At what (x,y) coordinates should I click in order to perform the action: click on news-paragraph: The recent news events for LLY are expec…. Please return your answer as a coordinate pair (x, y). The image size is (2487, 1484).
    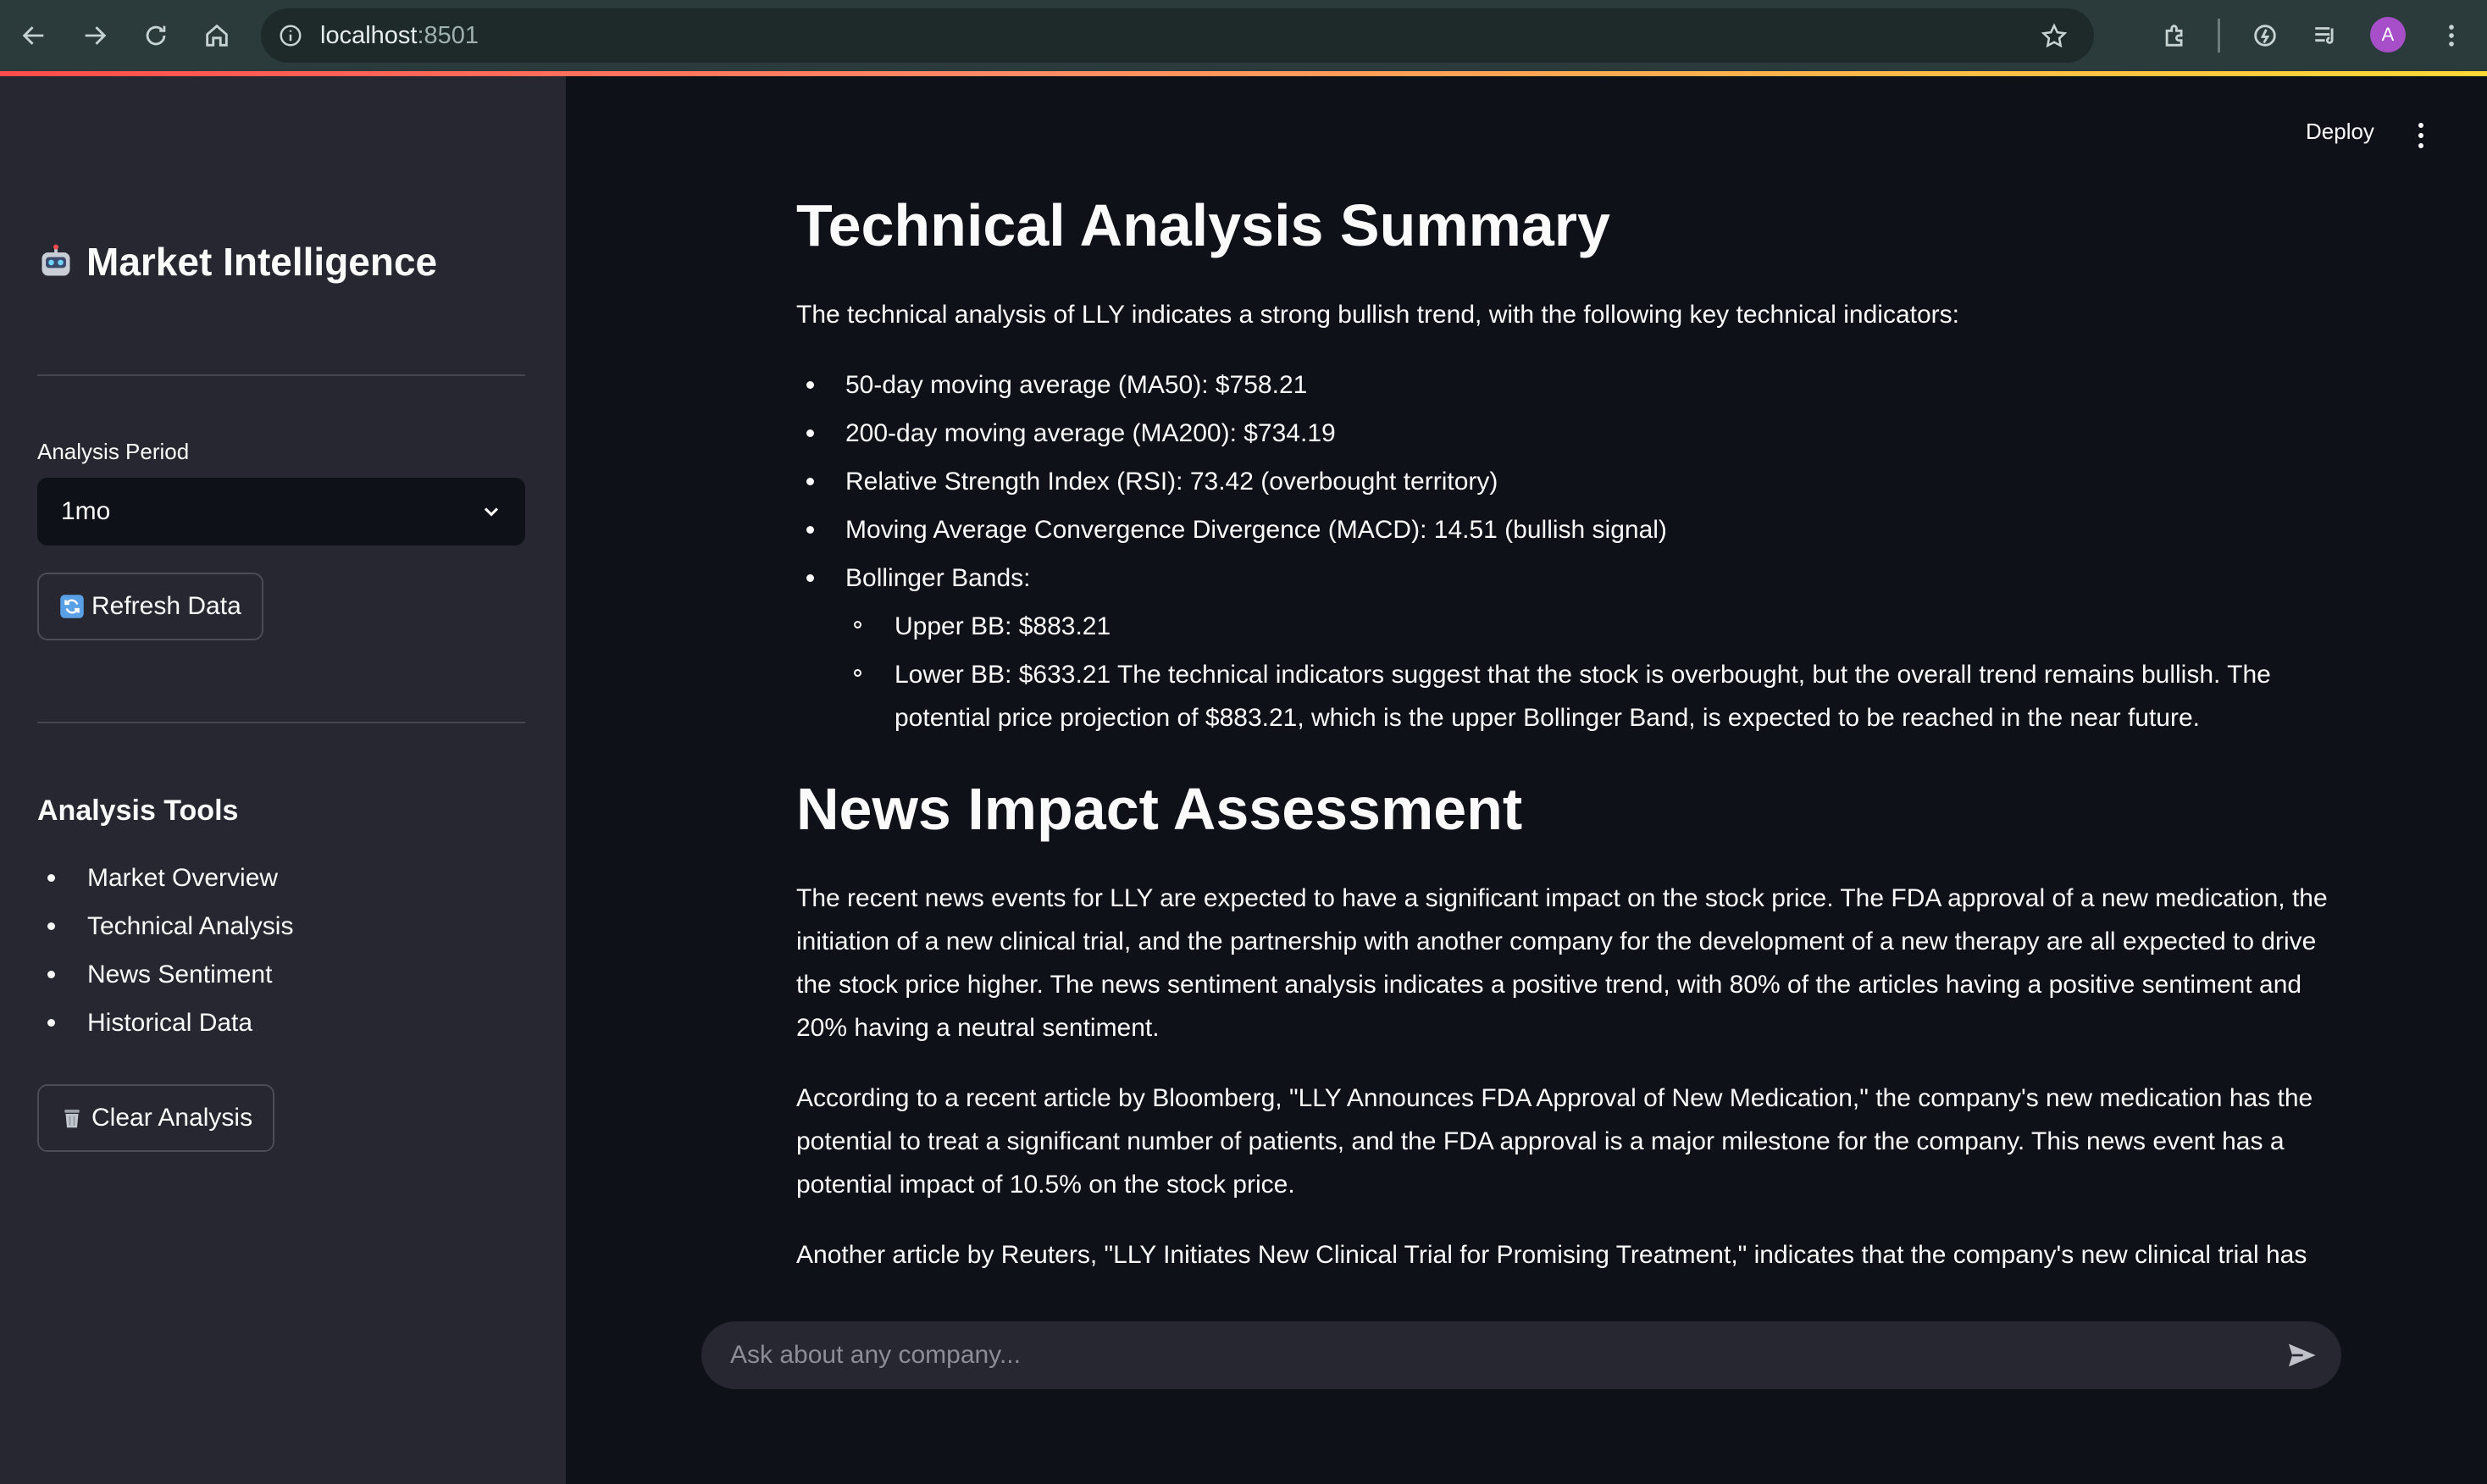
    Looking at the image, I should click on (1562, 963).